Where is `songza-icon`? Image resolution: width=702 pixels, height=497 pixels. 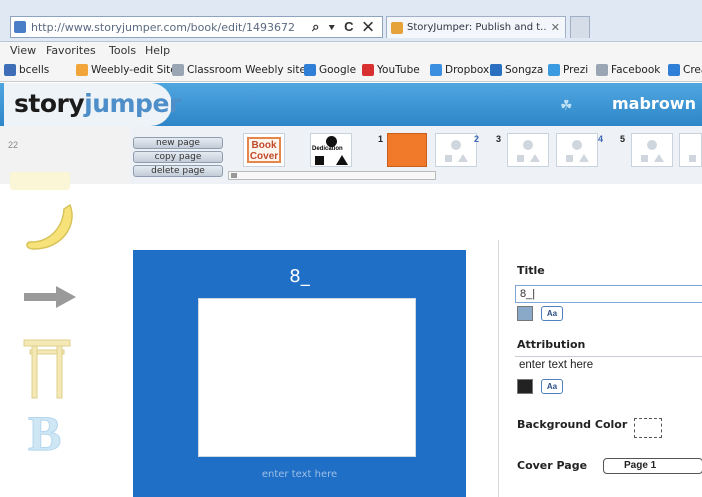
songza-icon is located at coordinates (496, 70).